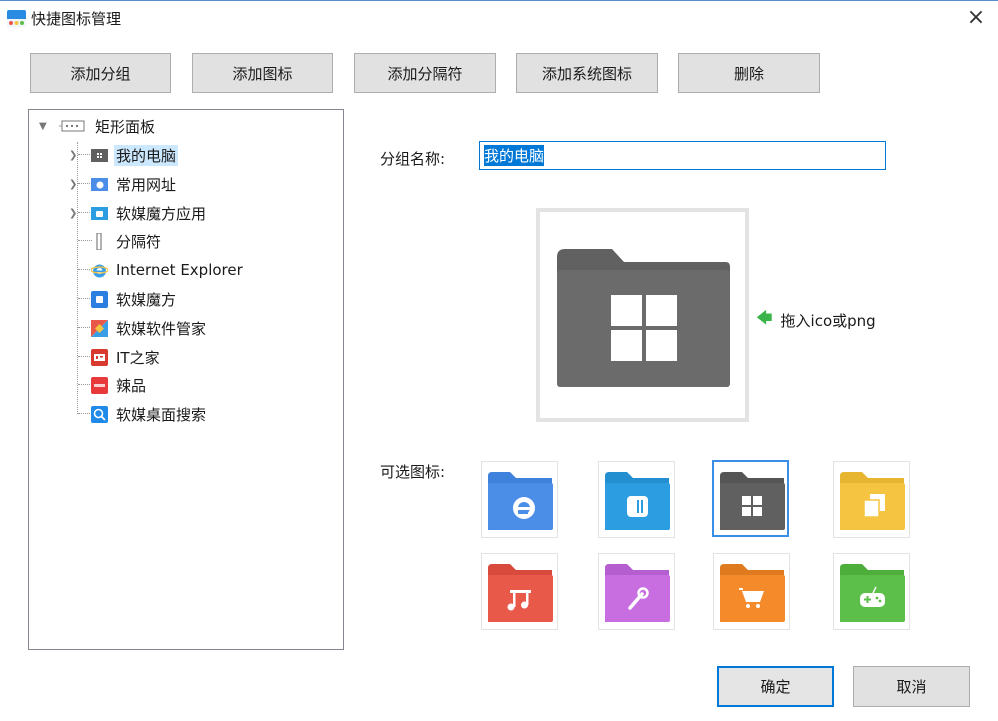 This screenshot has width=998, height=721. I want to click on add-separator-button: 添加分隔符, so click(425, 73).